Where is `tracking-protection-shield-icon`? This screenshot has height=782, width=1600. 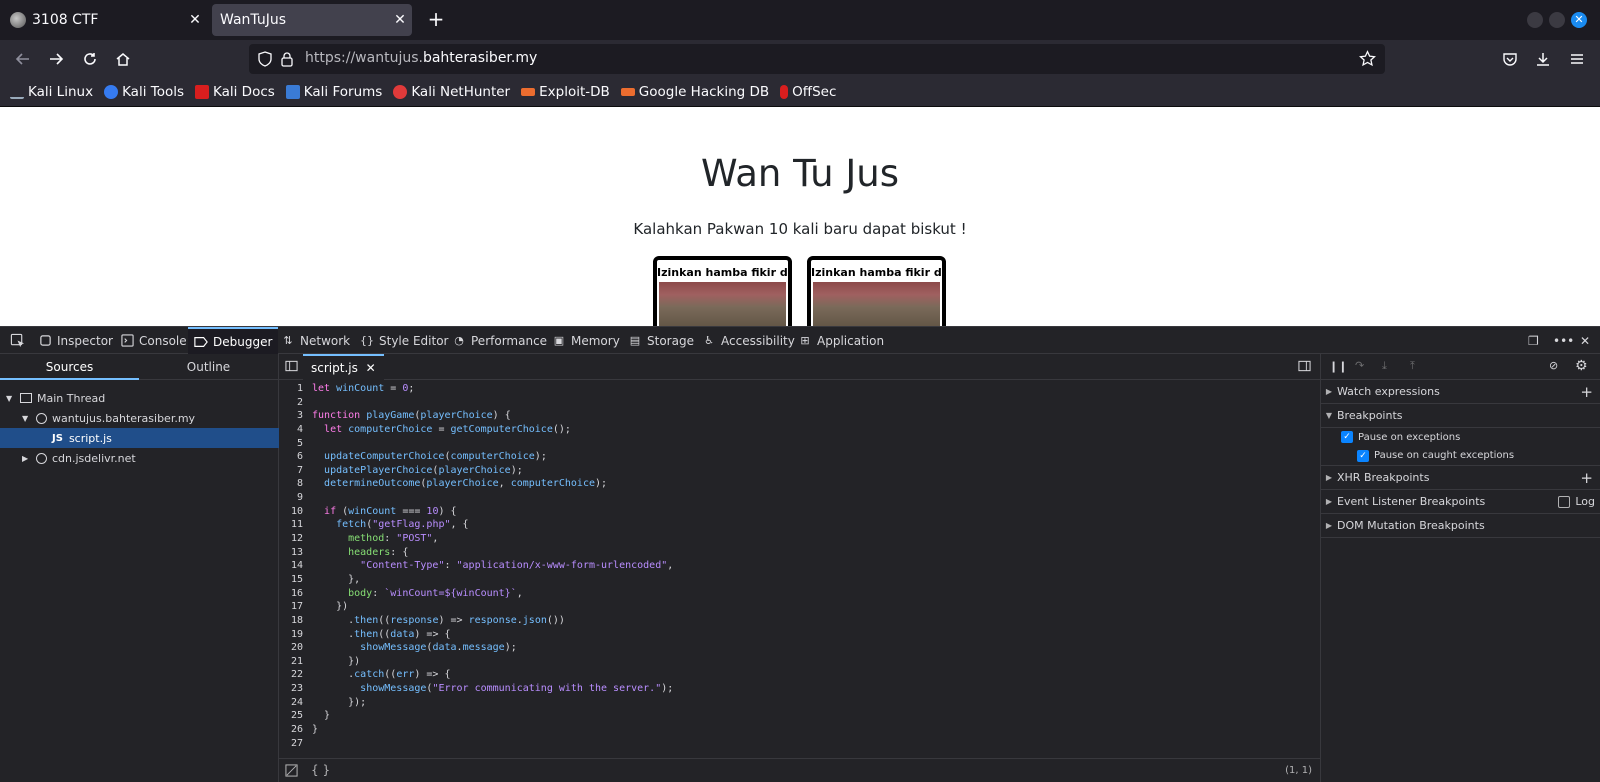 tracking-protection-shield-icon is located at coordinates (265, 59).